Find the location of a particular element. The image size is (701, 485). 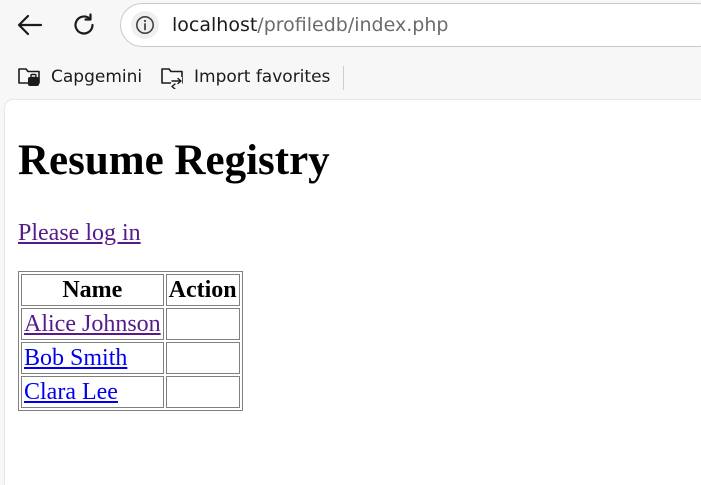

site-info-button is located at coordinates (145, 25).